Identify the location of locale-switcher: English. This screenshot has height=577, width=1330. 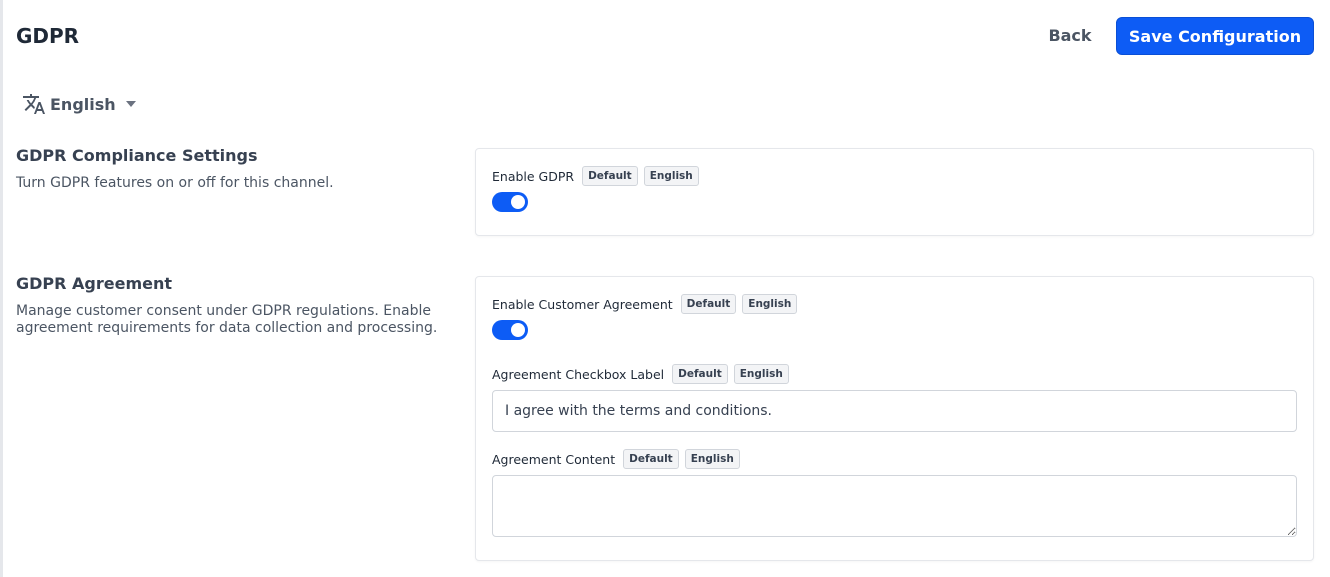
(79, 104).